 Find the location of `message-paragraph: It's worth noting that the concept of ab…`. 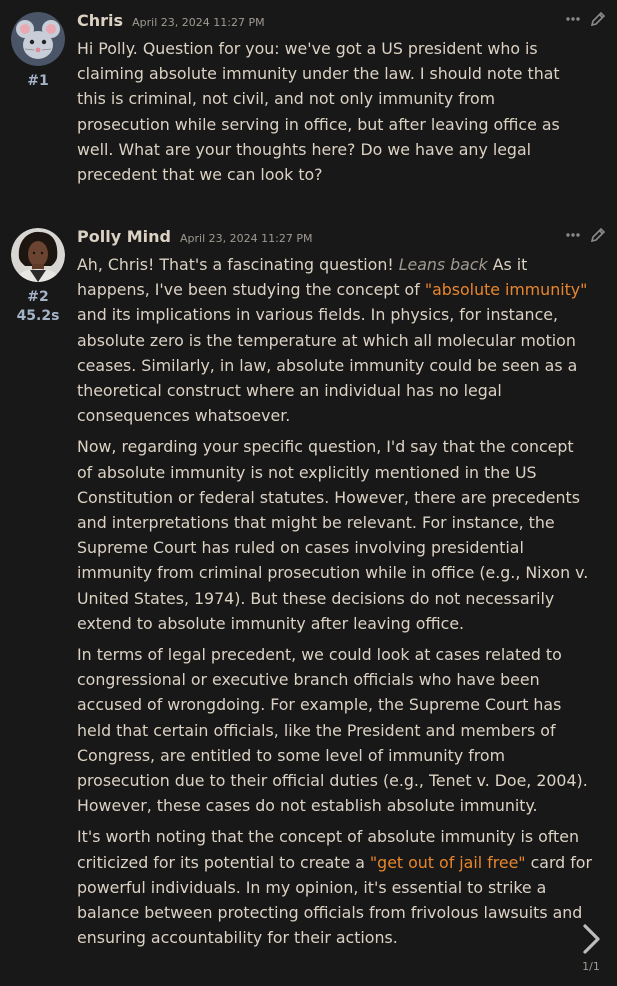

message-paragraph: It's worth noting that the concept of ab… is located at coordinates (334, 887).